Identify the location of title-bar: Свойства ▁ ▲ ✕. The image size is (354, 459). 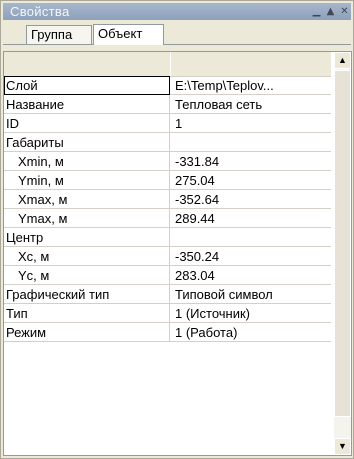
(177, 11).